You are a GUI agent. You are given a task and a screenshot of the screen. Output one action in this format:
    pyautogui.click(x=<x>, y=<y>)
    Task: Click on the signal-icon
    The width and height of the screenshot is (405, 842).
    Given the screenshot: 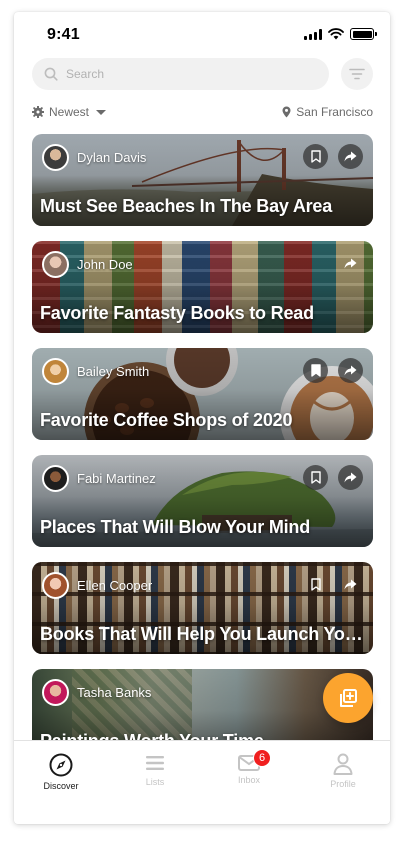 What is the action you would take?
    pyautogui.click(x=313, y=34)
    